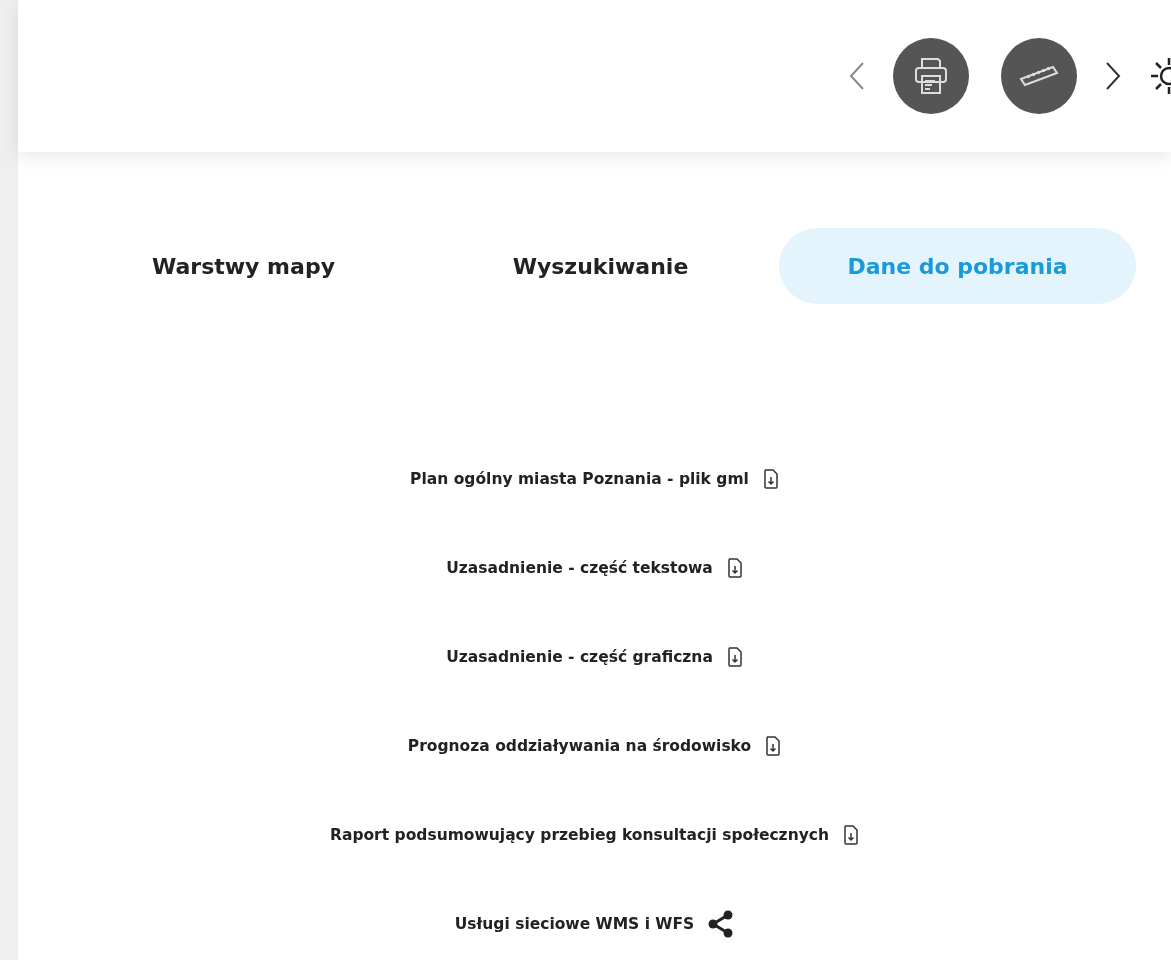 The height and width of the screenshot is (960, 1171). Describe the element at coordinates (857, 76) in the screenshot. I see `chevron-left-icon` at that location.